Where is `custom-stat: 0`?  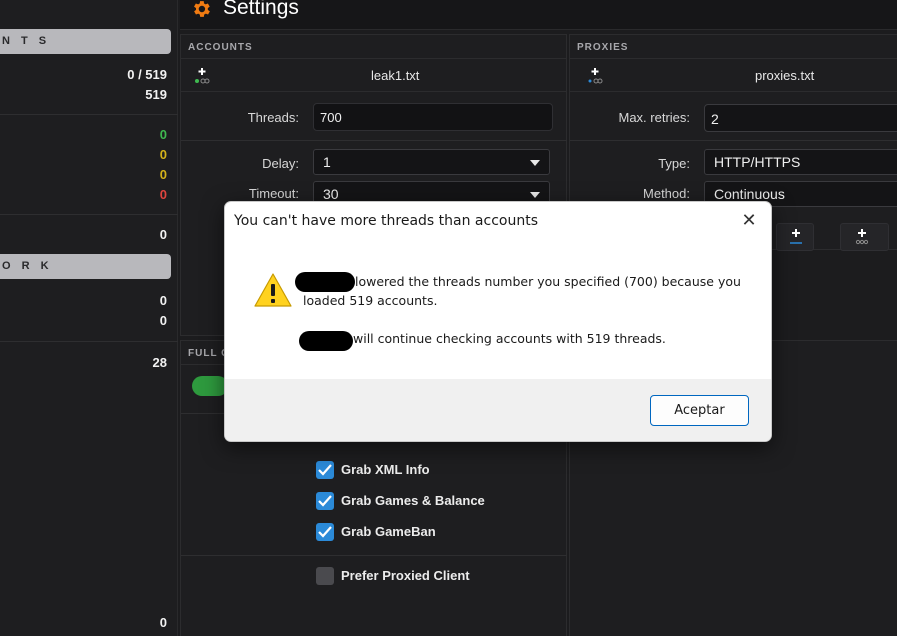
custom-stat: 0 is located at coordinates (163, 174).